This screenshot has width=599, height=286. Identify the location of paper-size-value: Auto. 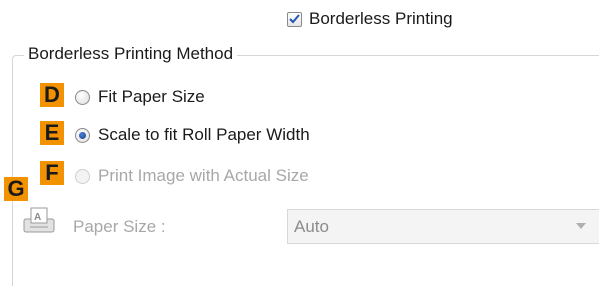
(311, 226).